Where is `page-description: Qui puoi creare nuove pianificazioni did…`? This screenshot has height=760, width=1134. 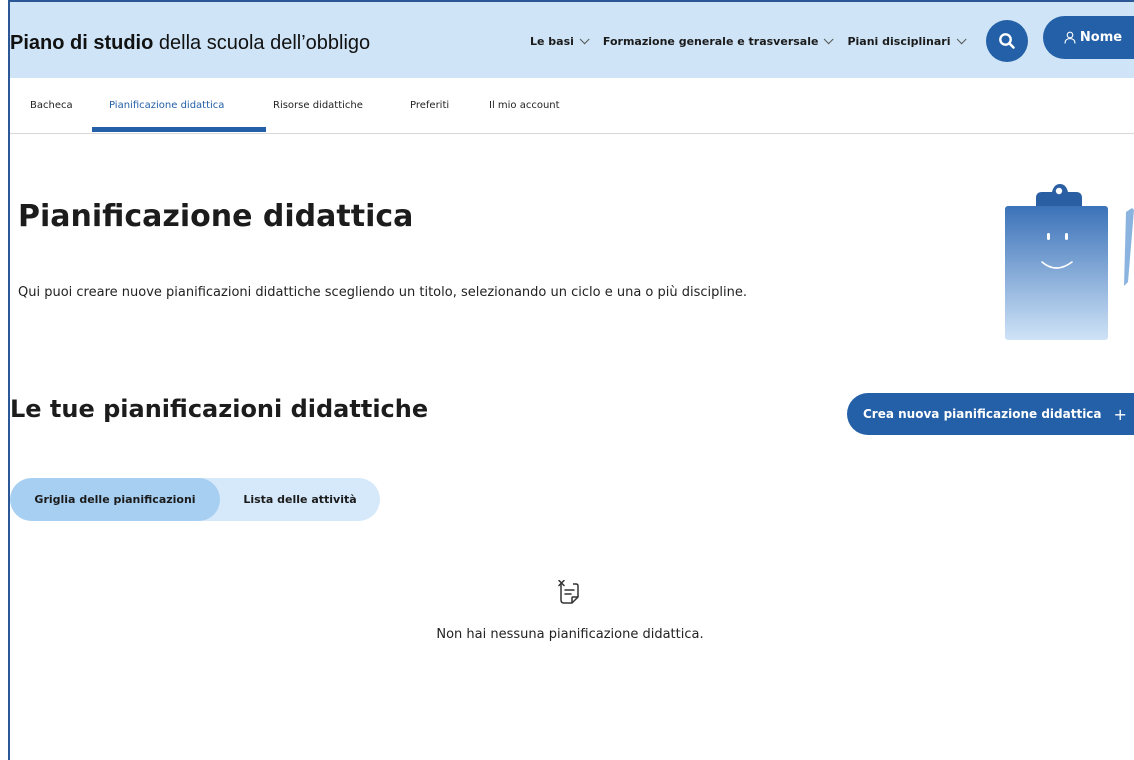
page-description: Qui puoi creare nuove pianificazioni did… is located at coordinates (382, 292).